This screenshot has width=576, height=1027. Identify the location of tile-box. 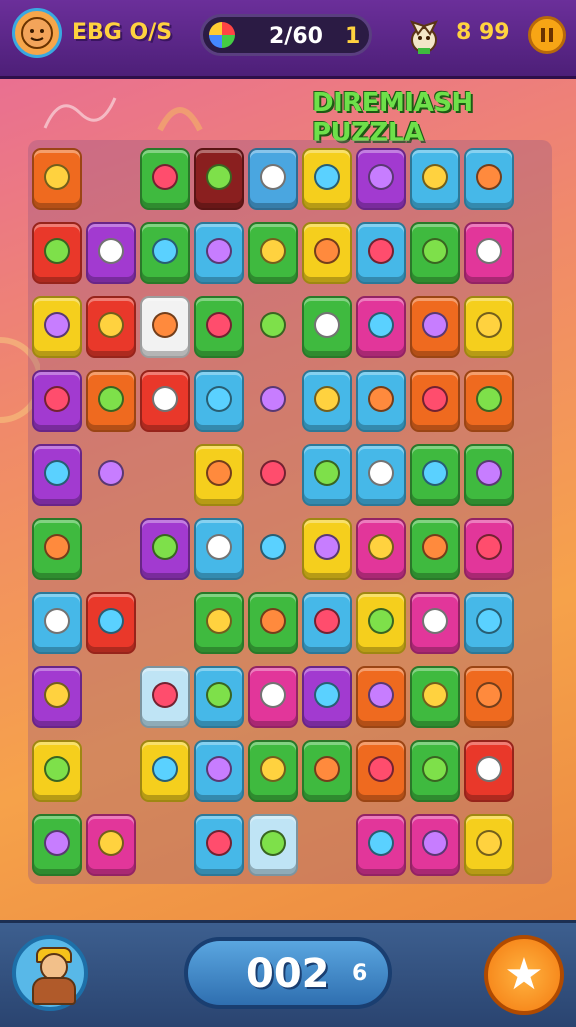
(489, 845).